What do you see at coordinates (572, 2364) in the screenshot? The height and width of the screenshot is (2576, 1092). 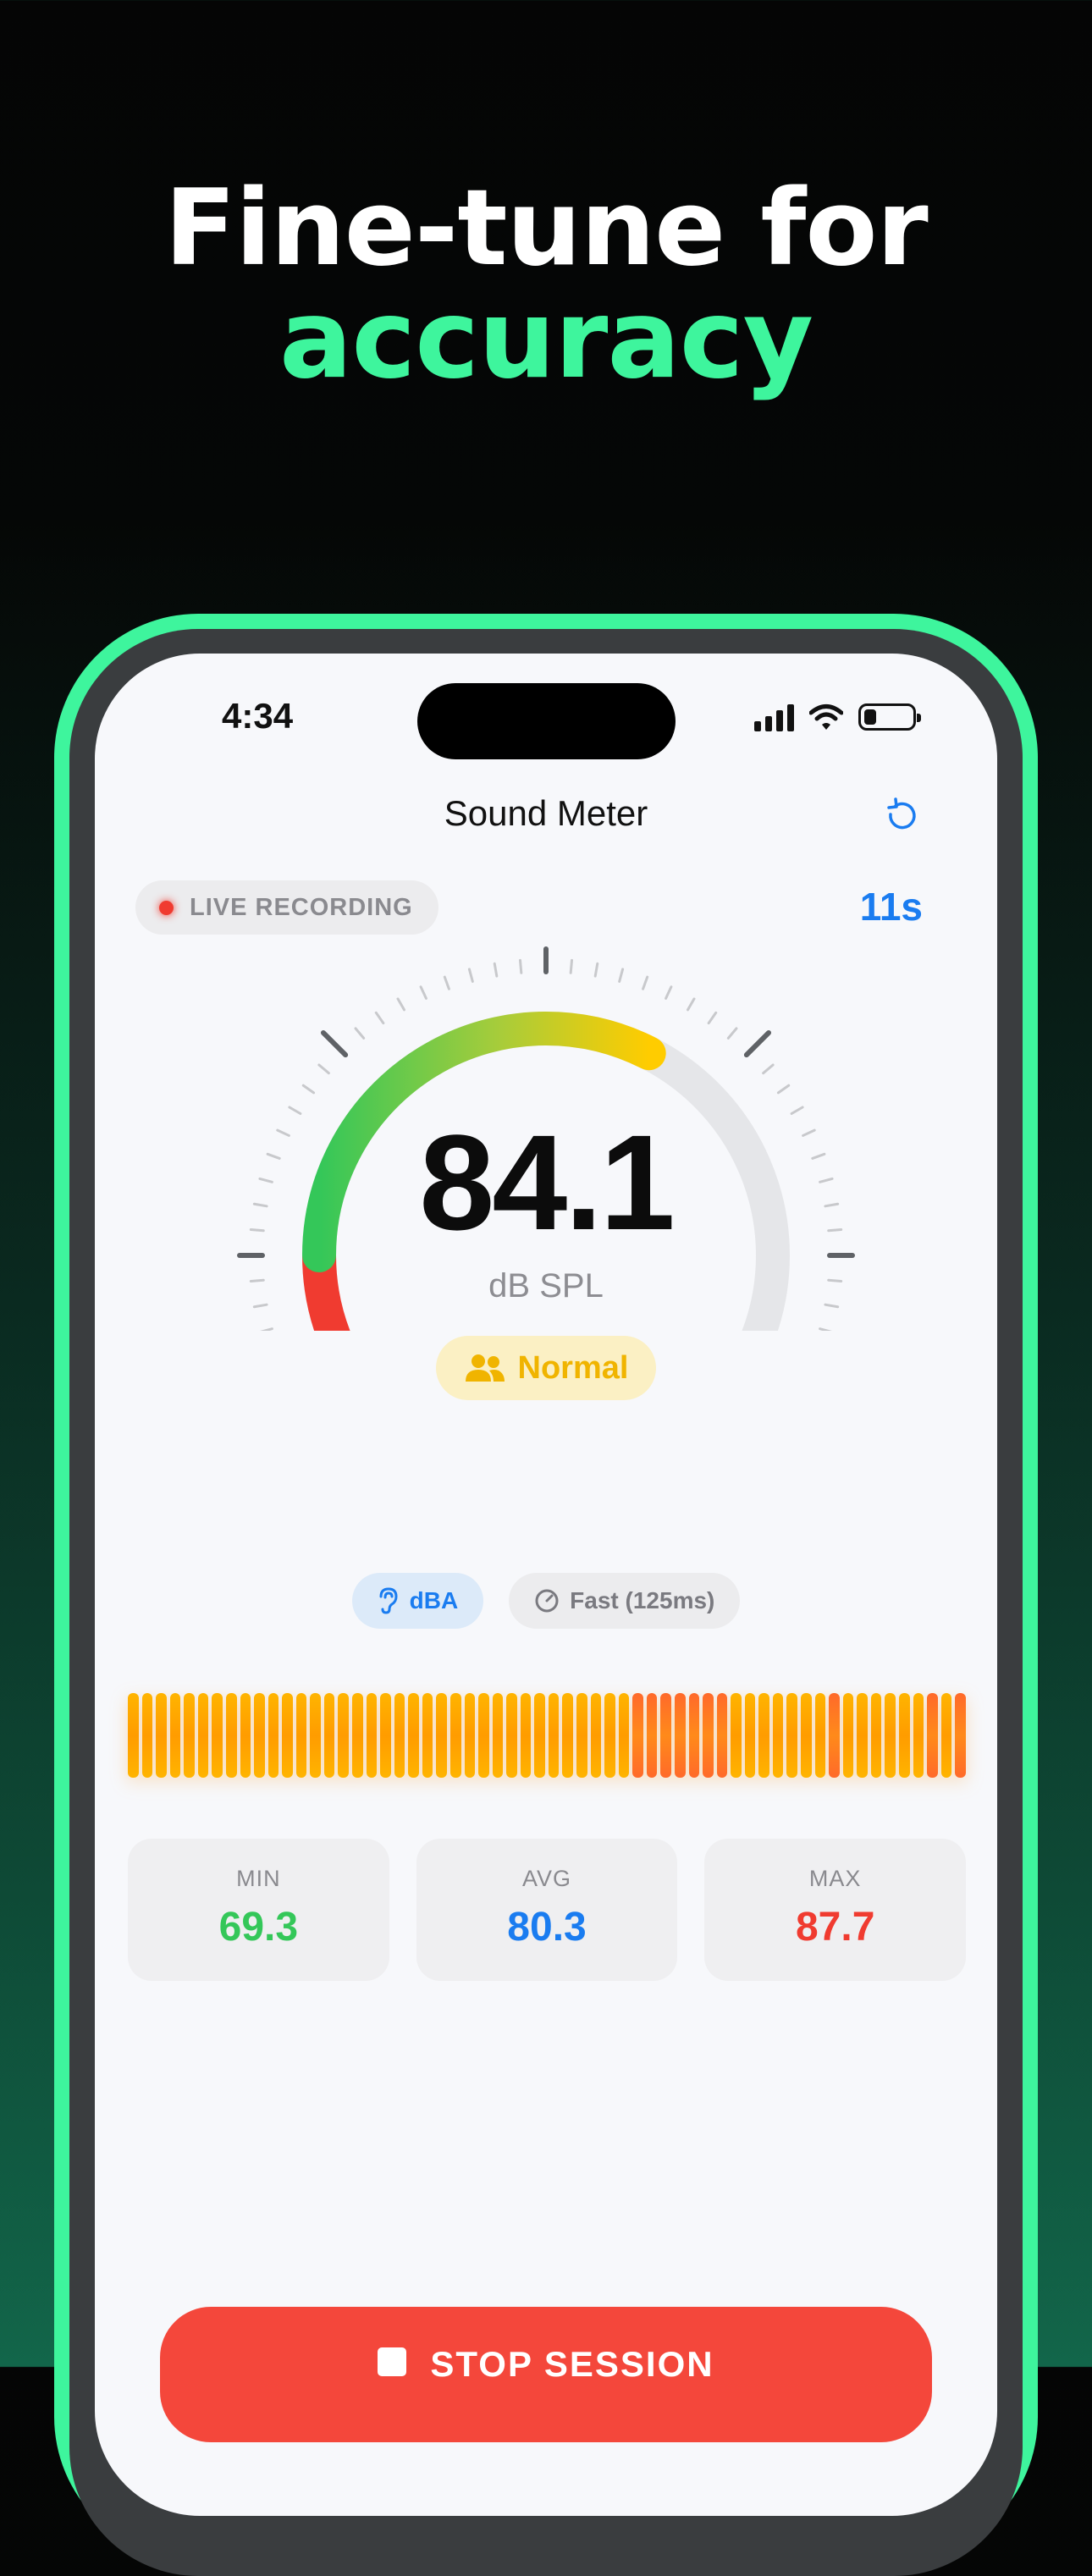 I see `stop-session-label: STOP SESSION` at bounding box center [572, 2364].